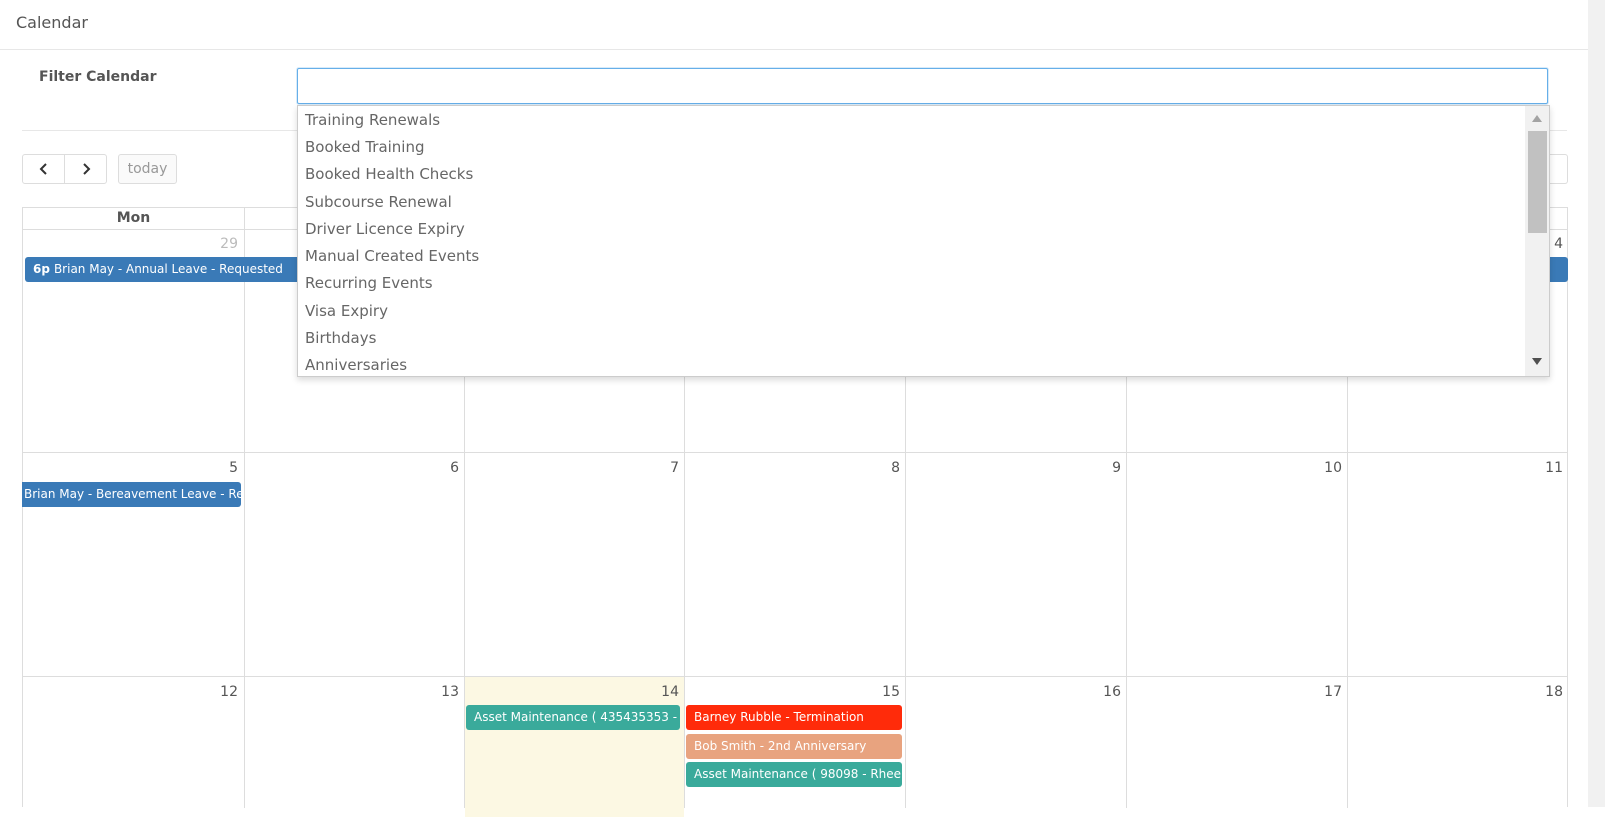 This screenshot has width=1605, height=817. Describe the element at coordinates (922, 86) in the screenshot. I see `filter-input` at that location.